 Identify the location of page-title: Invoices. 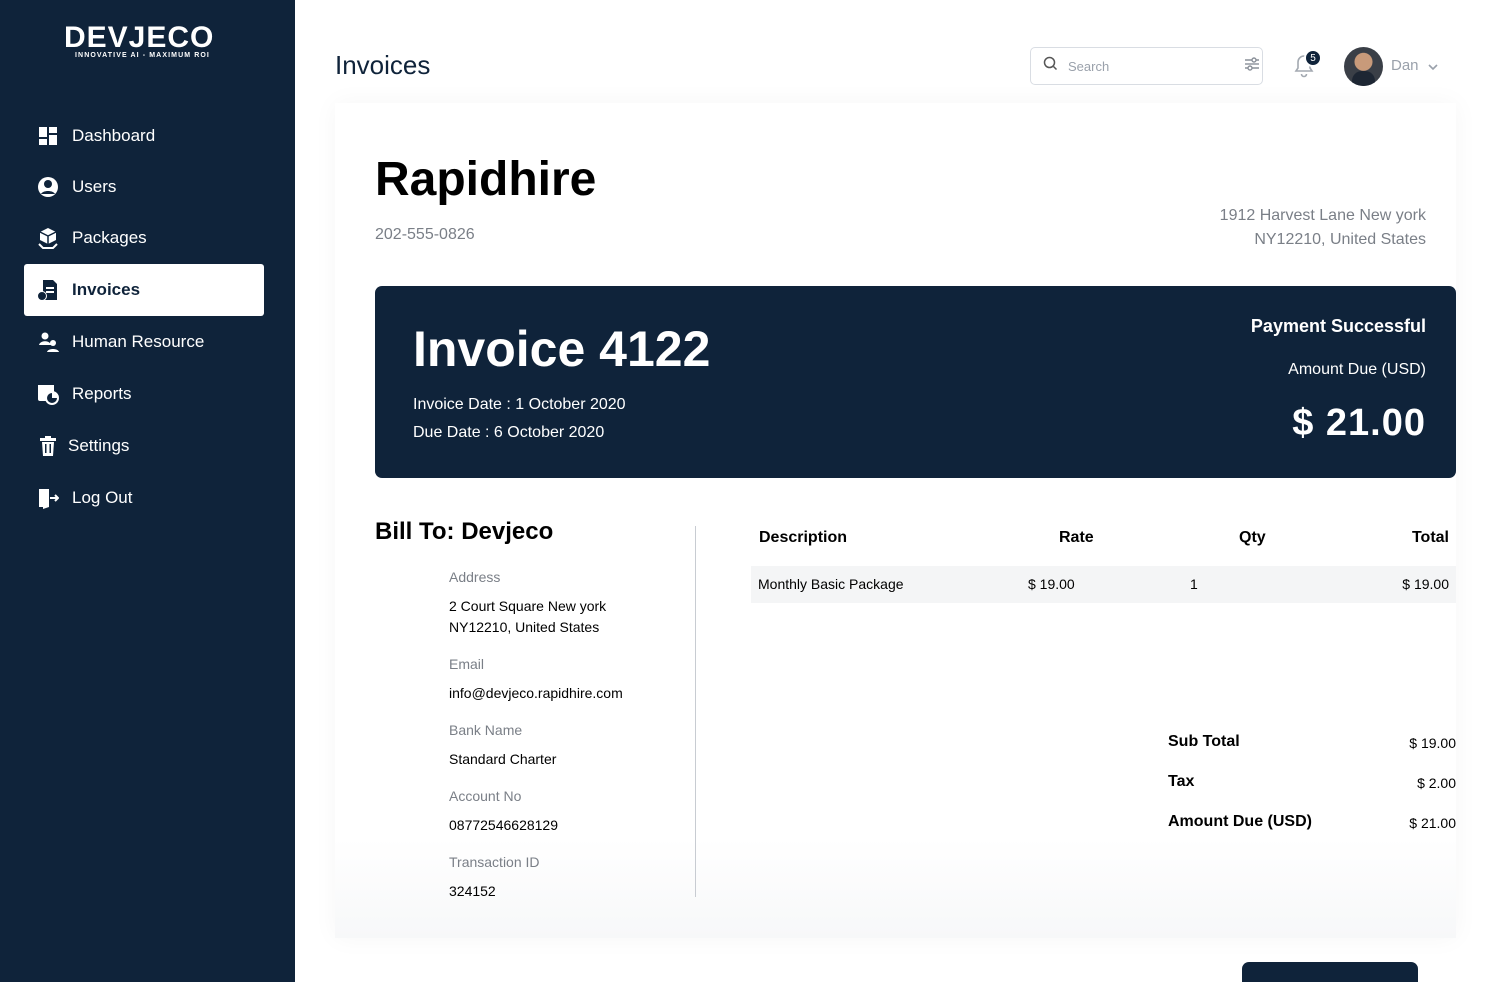
(383, 65).